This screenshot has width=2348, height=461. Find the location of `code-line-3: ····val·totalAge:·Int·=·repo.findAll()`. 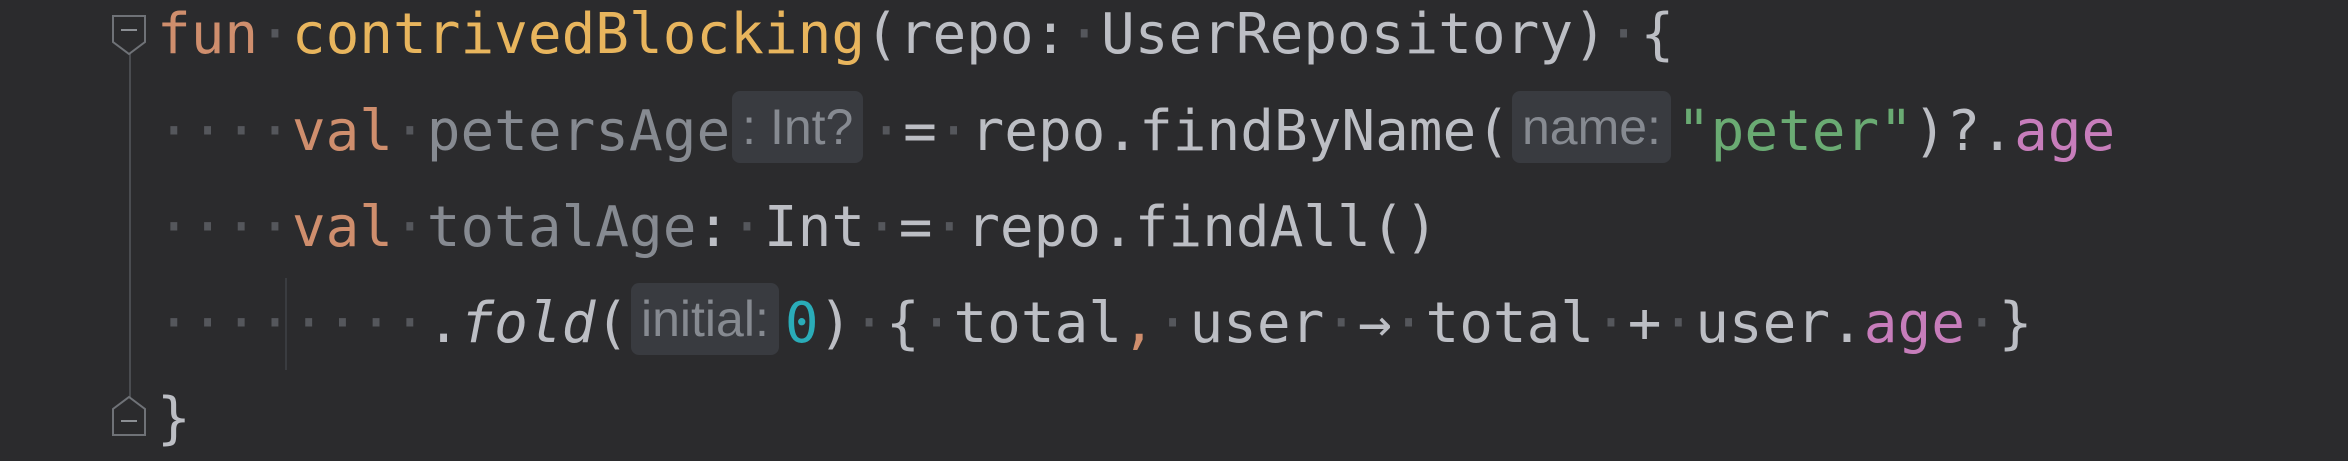

code-line-3: ····val·totalAge:·Int·=·repo.findAll() is located at coordinates (797, 228).